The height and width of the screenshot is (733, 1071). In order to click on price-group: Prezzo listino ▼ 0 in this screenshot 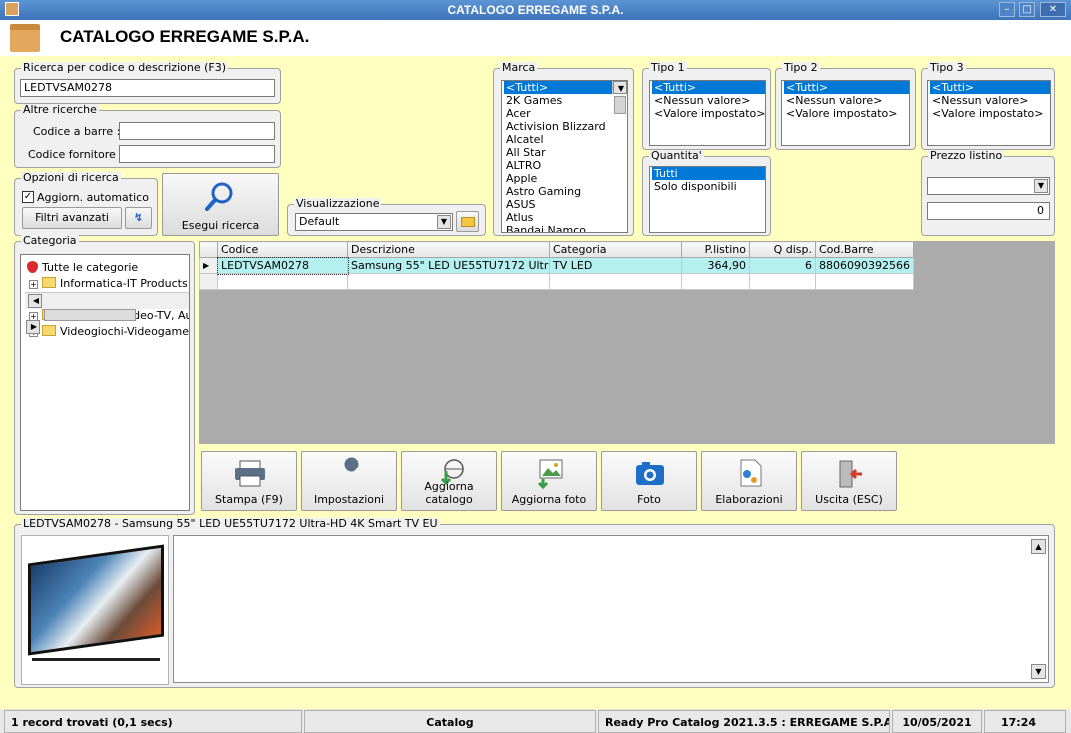, I will do `click(988, 193)`.